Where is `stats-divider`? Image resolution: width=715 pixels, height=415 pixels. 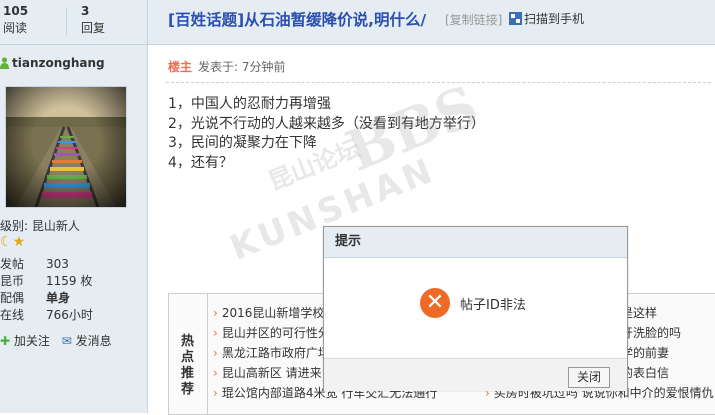
stats-divider is located at coordinates (66, 22).